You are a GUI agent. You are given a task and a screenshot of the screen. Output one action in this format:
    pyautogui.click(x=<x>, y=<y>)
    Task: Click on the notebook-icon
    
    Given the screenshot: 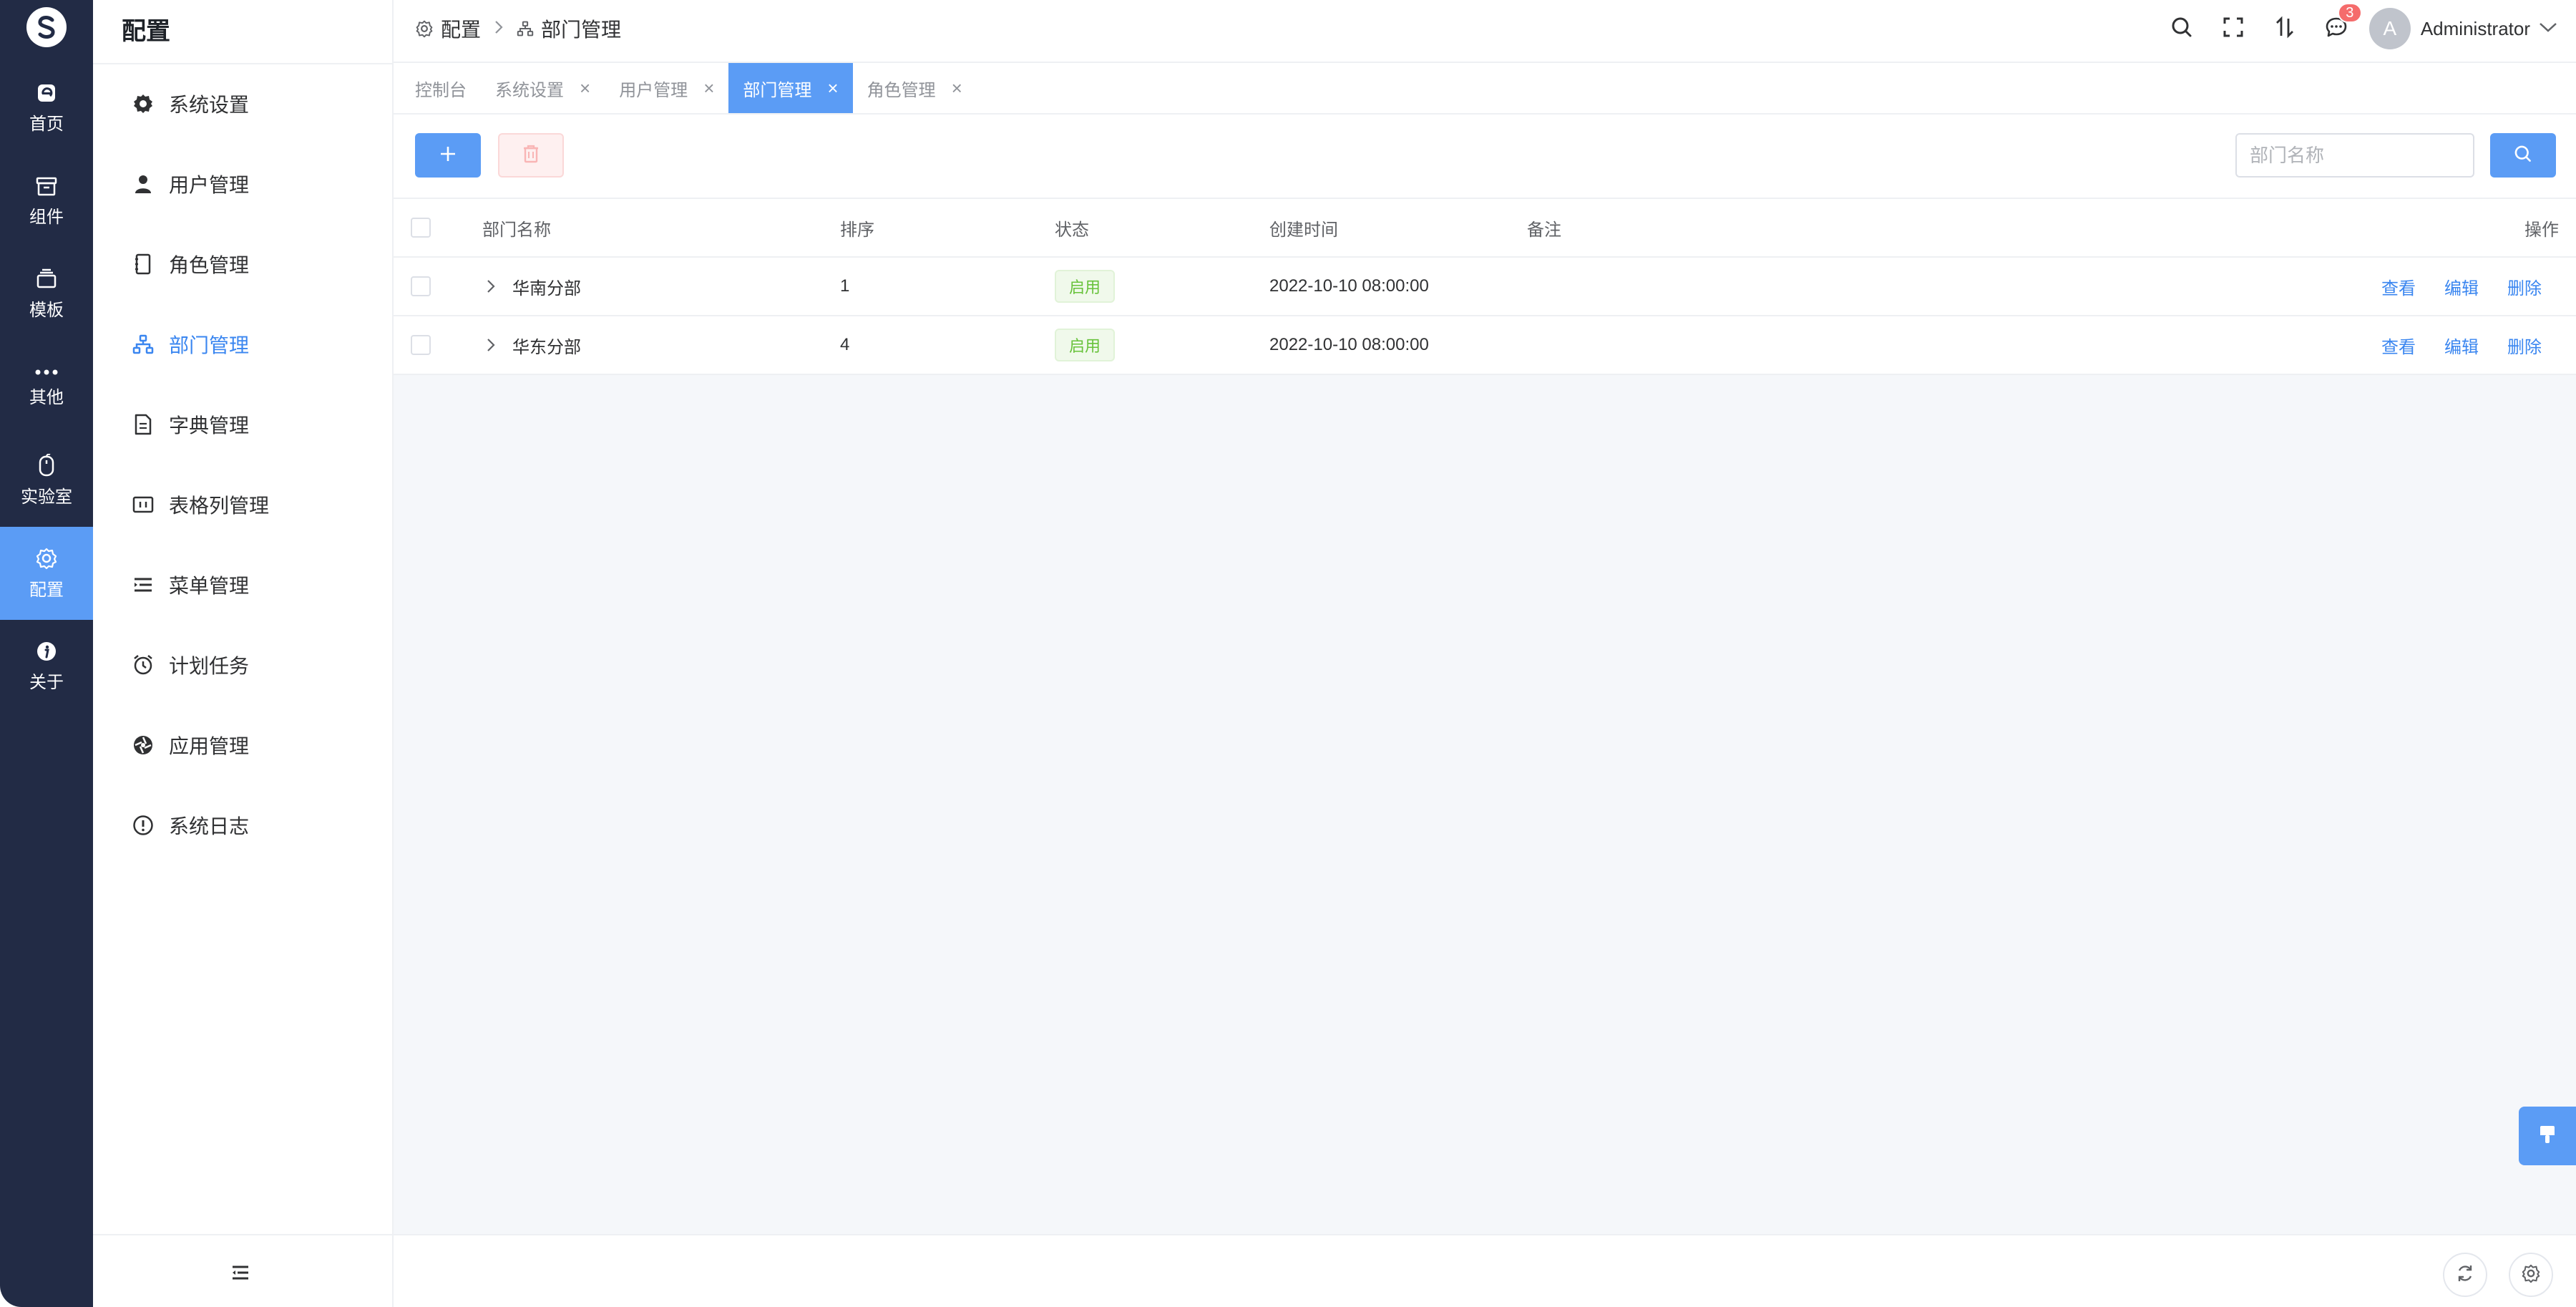 What is the action you would take?
    pyautogui.click(x=143, y=264)
    